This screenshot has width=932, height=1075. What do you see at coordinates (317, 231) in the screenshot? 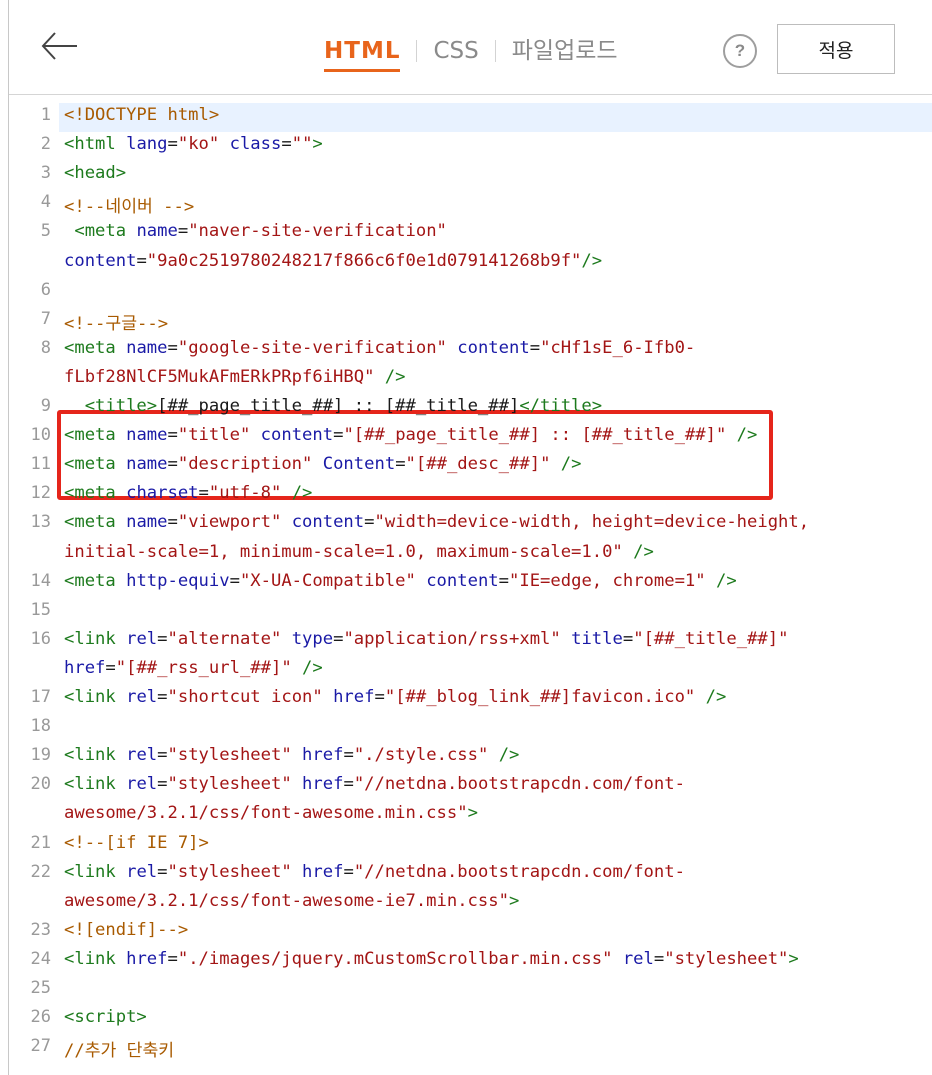
I see `code-token: "naver-site-verification"` at bounding box center [317, 231].